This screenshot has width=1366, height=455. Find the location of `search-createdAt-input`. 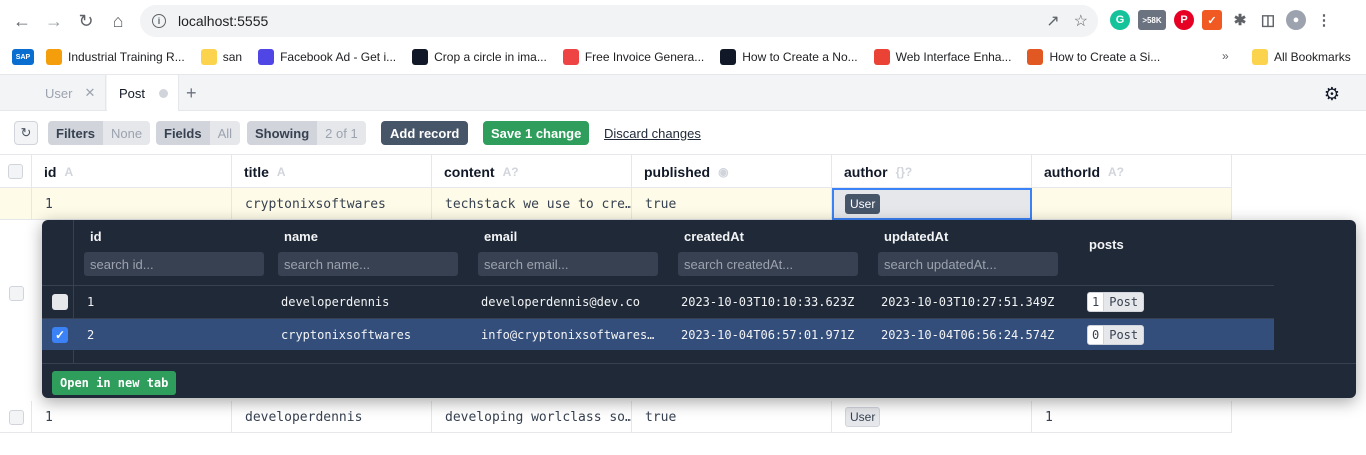

search-createdAt-input is located at coordinates (768, 264).